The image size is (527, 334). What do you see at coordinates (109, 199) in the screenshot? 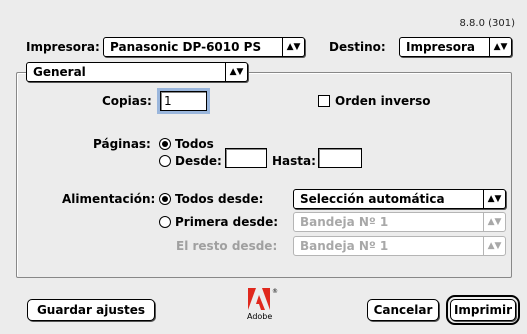
I see `feed-label: Alimentación:` at bounding box center [109, 199].